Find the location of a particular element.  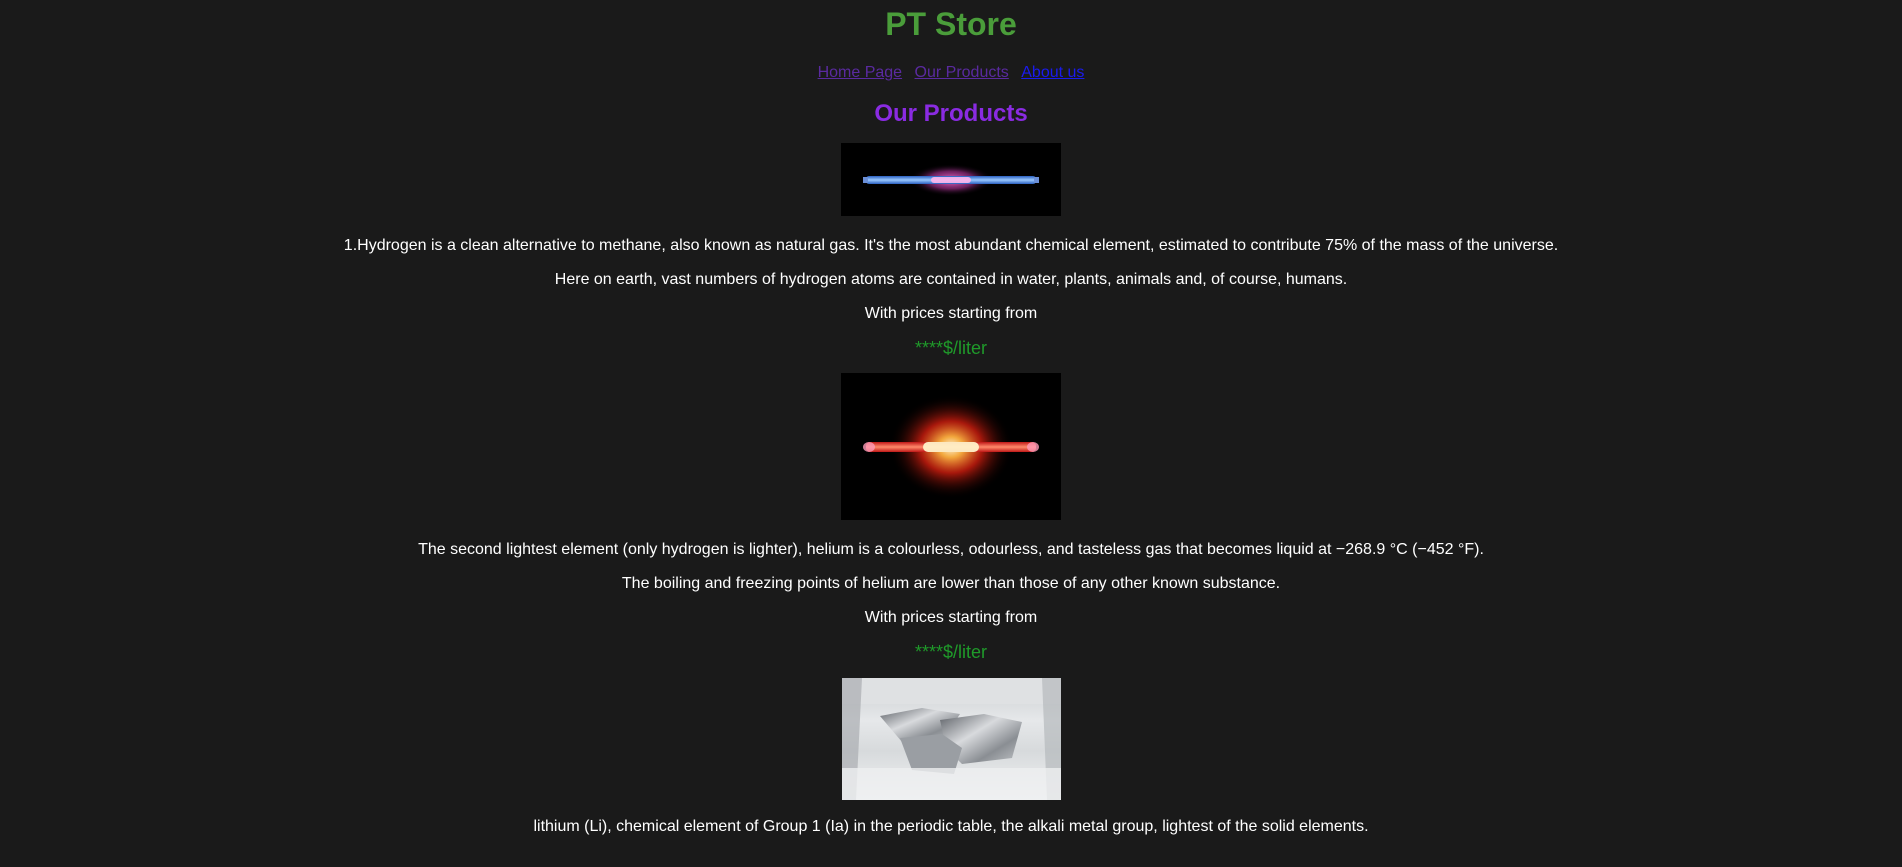

helium-discharge-tube-image is located at coordinates (951, 446).